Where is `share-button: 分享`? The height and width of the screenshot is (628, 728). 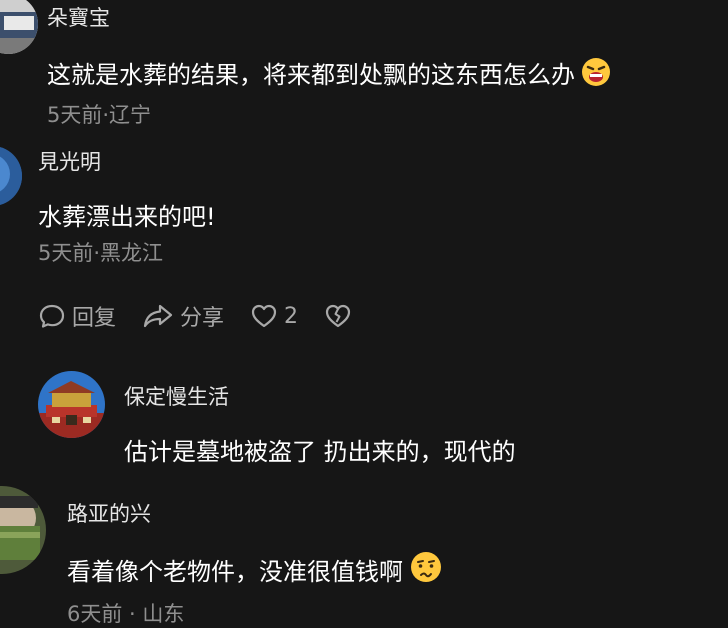
share-button: 分享 is located at coordinates (183, 316).